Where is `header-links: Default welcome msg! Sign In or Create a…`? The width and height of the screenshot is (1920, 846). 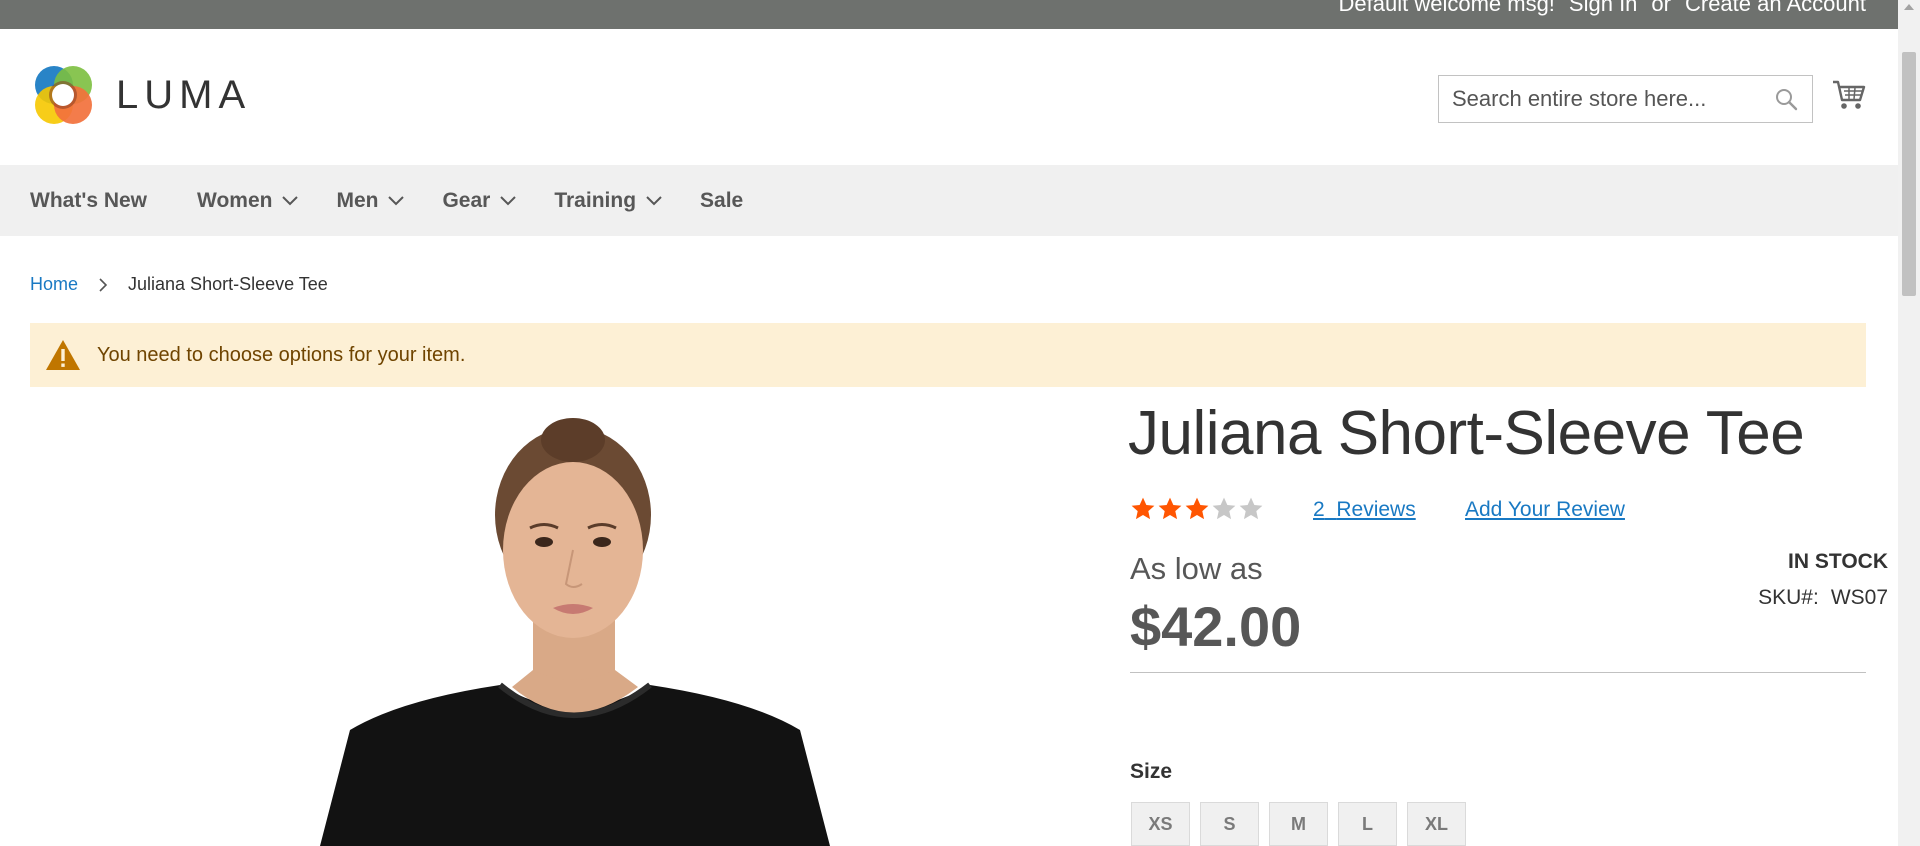 header-links: Default welcome msg! Sign In or Create a… is located at coordinates (1603, 8).